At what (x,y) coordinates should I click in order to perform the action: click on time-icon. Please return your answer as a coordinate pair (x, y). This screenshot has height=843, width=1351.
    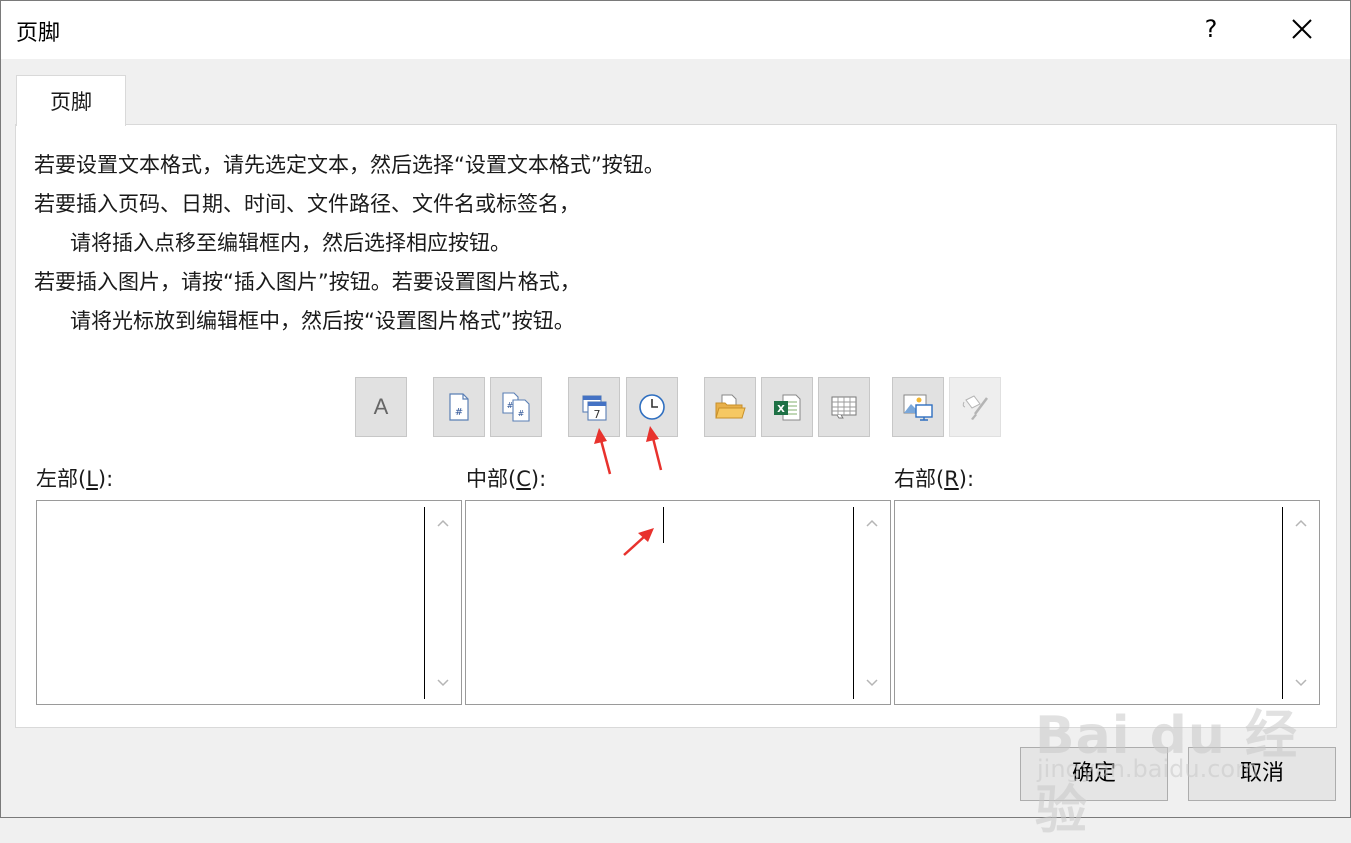
    Looking at the image, I should click on (652, 407).